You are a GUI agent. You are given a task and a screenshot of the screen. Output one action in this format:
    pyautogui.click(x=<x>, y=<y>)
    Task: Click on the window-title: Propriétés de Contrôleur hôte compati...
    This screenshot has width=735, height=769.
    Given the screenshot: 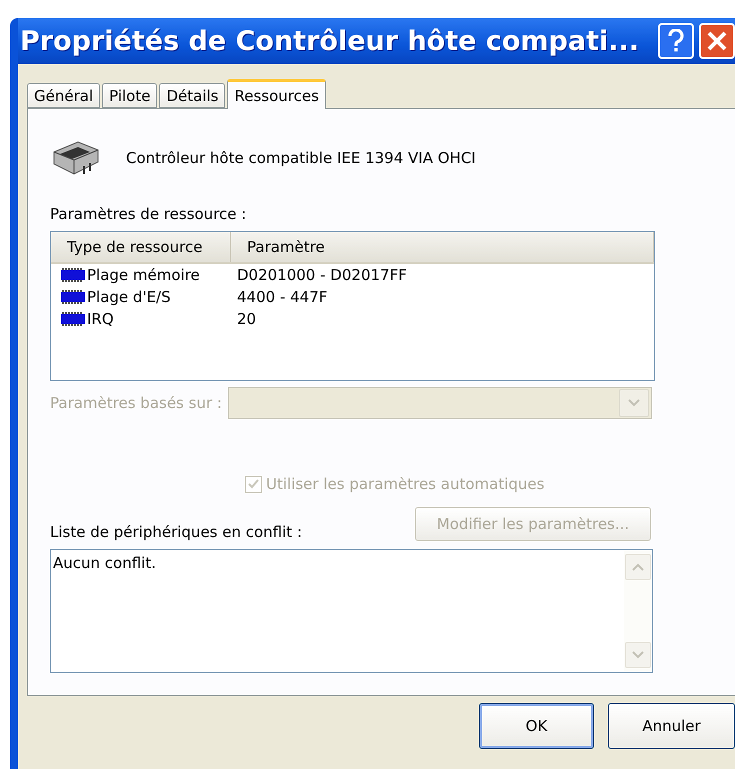 What is the action you would take?
    pyautogui.click(x=330, y=41)
    